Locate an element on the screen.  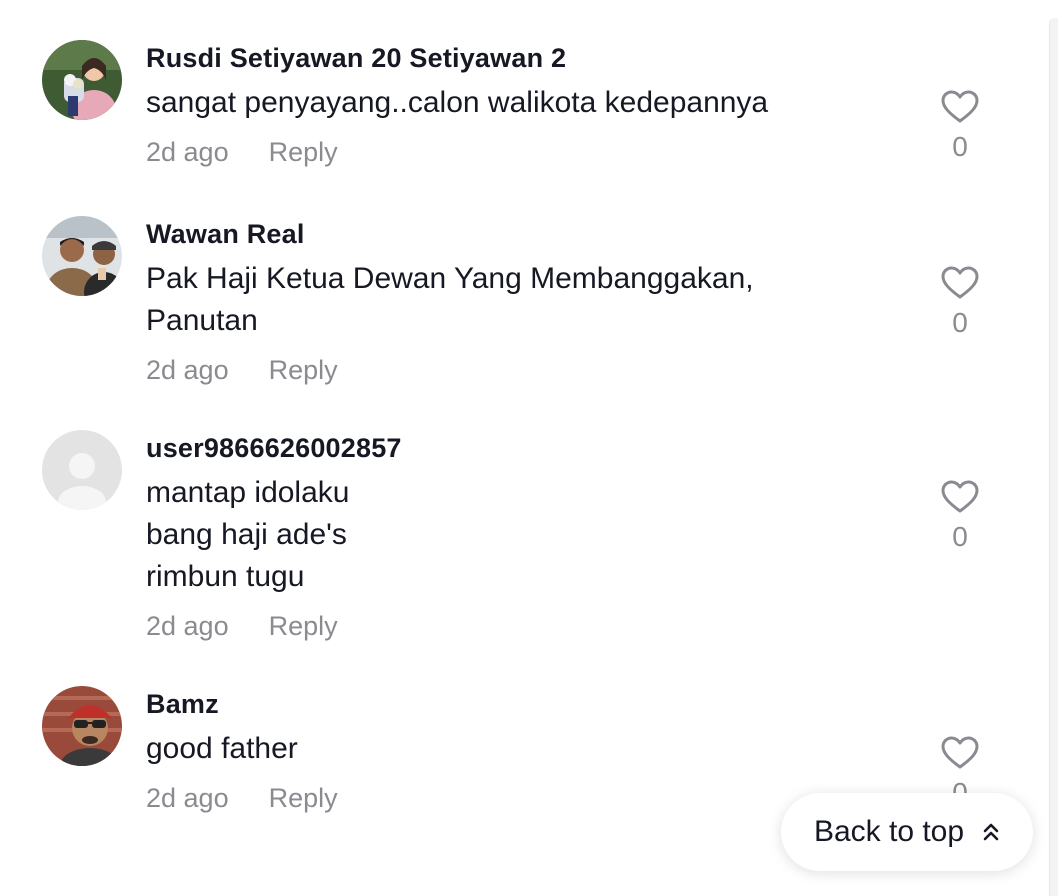
username: Bamz is located at coordinates (526, 704).